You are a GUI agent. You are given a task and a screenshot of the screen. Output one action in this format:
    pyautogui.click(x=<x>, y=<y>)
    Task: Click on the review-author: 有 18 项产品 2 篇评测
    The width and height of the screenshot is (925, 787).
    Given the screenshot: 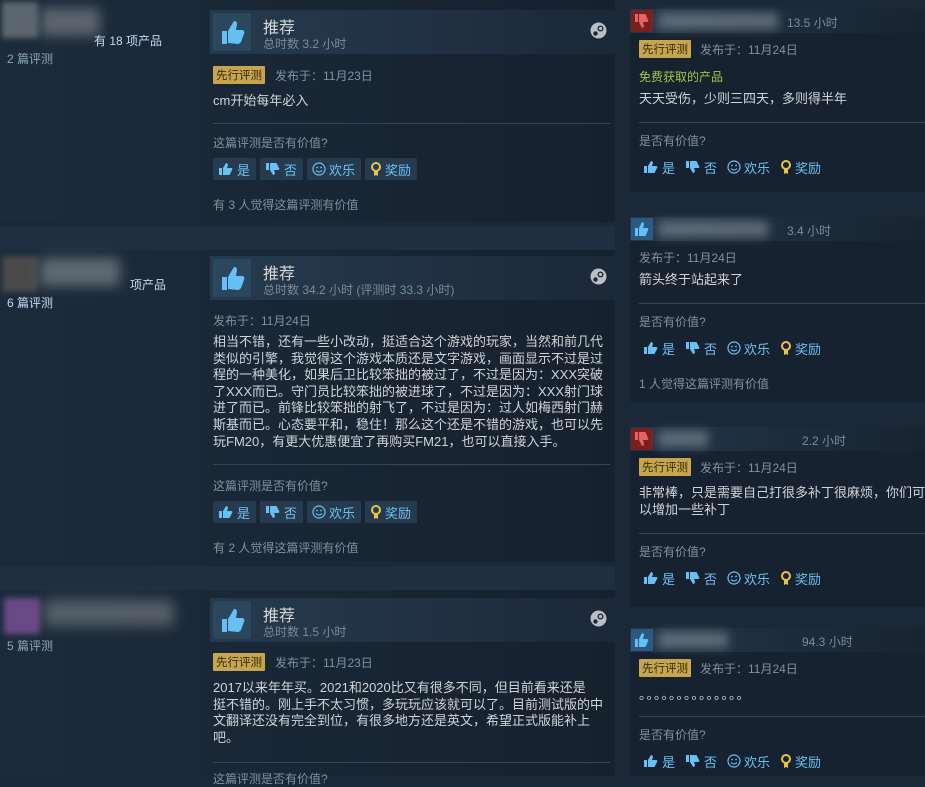 What is the action you would take?
    pyautogui.click(x=100, y=33)
    